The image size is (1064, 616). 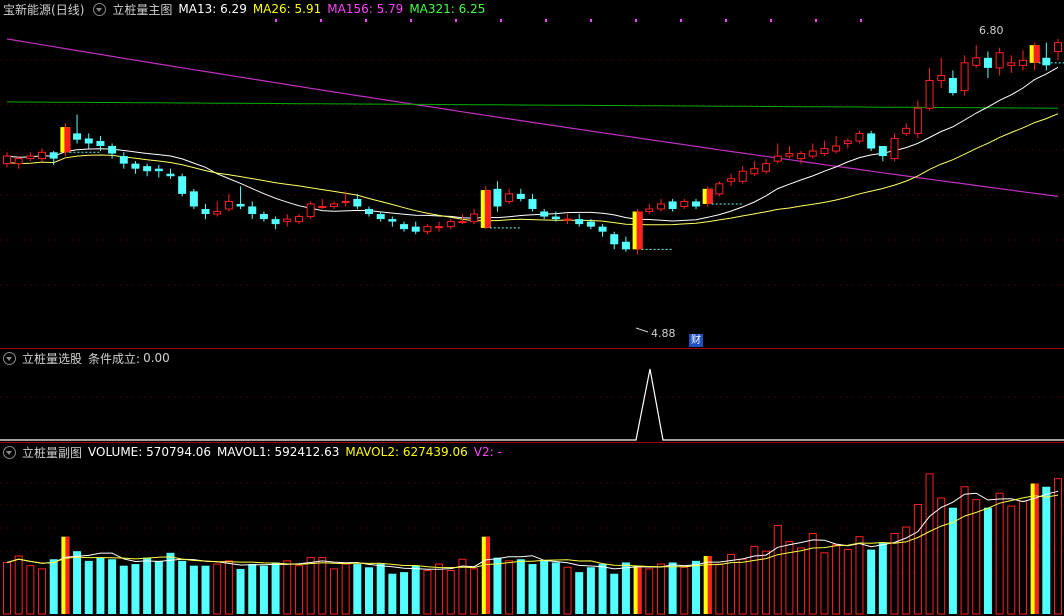 I want to click on mavol2-line, so click(x=532, y=531).